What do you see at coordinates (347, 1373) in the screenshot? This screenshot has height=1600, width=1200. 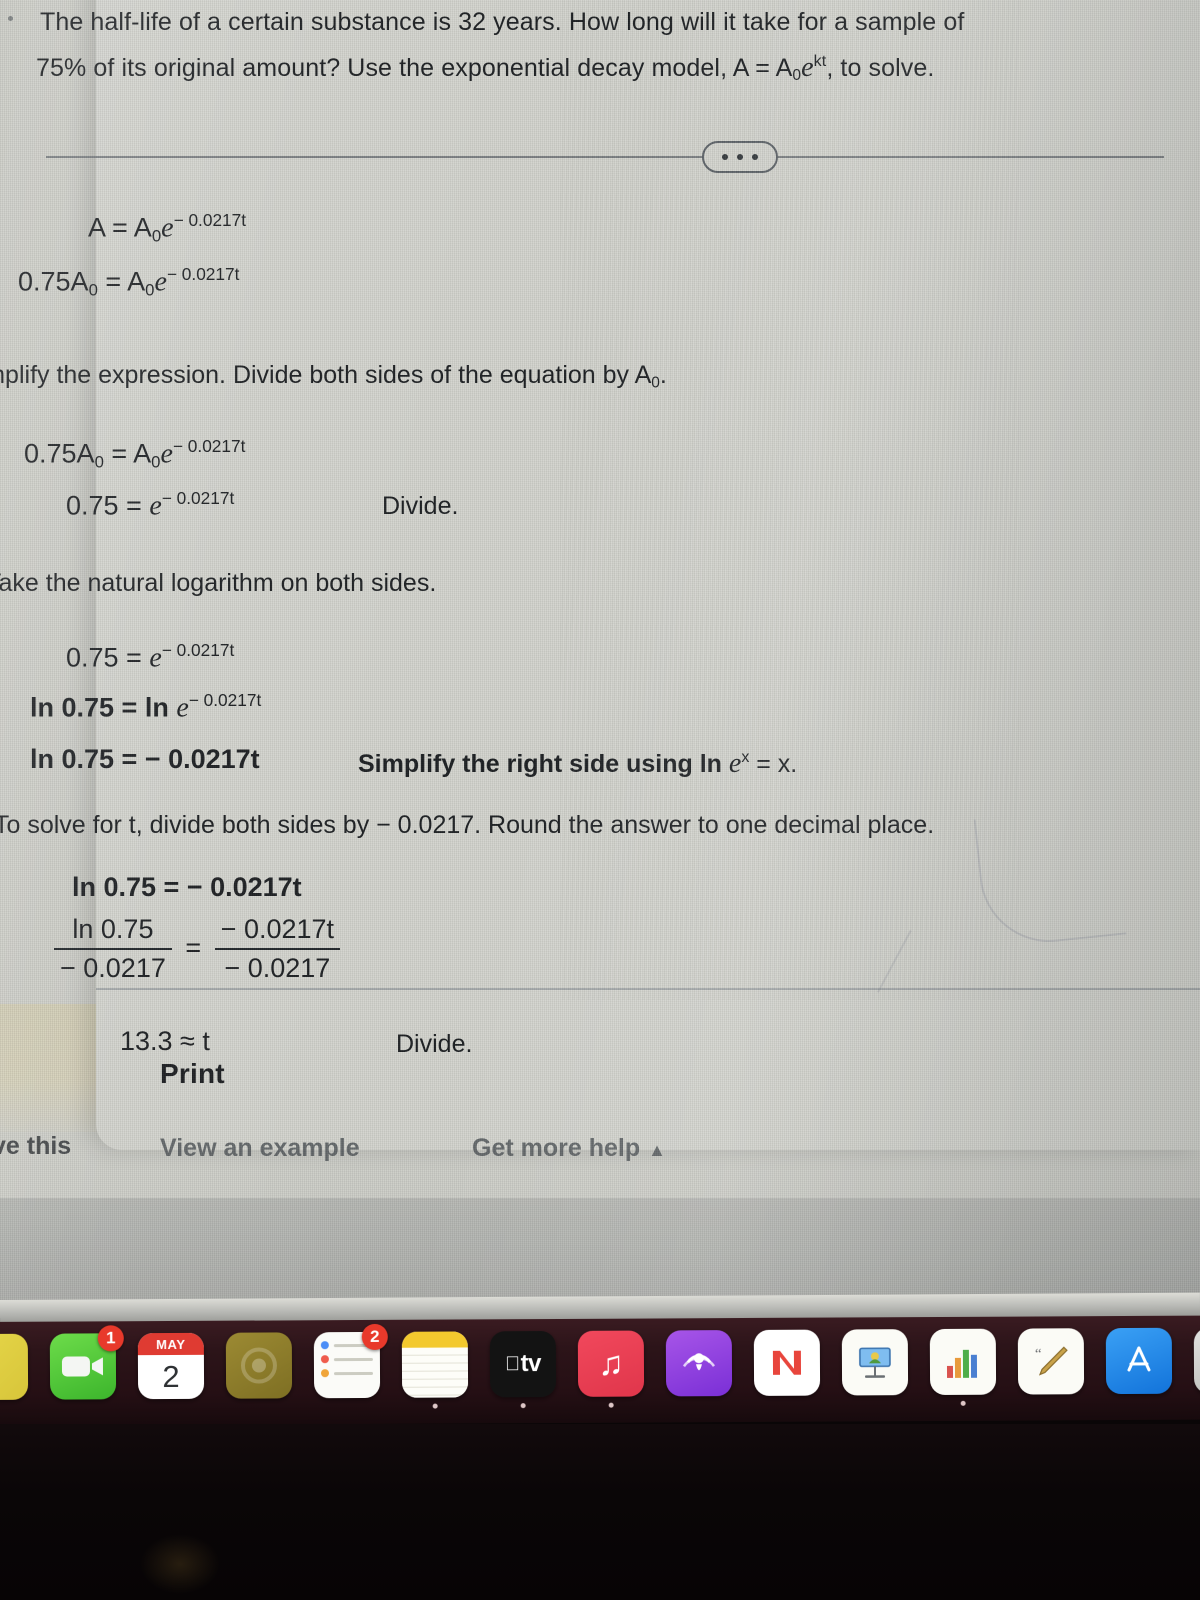 I see `reminder-row` at bounding box center [347, 1373].